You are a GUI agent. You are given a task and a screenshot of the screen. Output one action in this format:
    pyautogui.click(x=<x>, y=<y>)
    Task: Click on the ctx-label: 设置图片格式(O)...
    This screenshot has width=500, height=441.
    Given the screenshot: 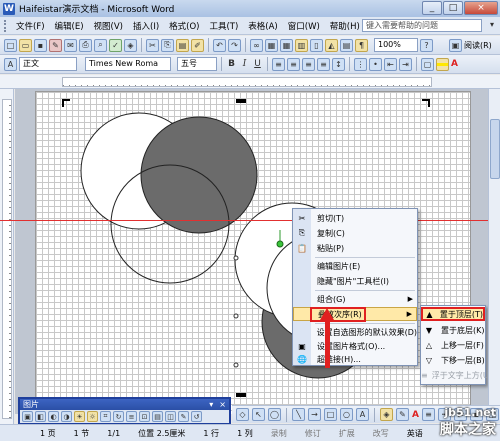 What is the action you would take?
    pyautogui.click(x=351, y=346)
    